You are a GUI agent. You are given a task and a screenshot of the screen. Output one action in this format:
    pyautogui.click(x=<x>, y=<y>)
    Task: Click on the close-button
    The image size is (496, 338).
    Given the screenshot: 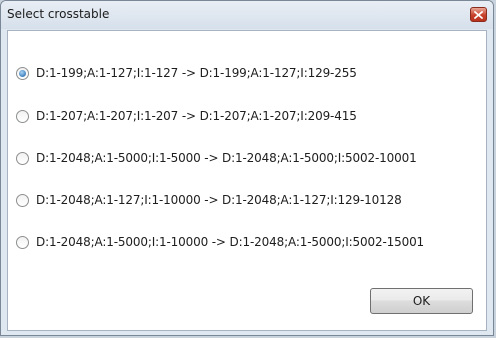 What is the action you would take?
    pyautogui.click(x=478, y=14)
    